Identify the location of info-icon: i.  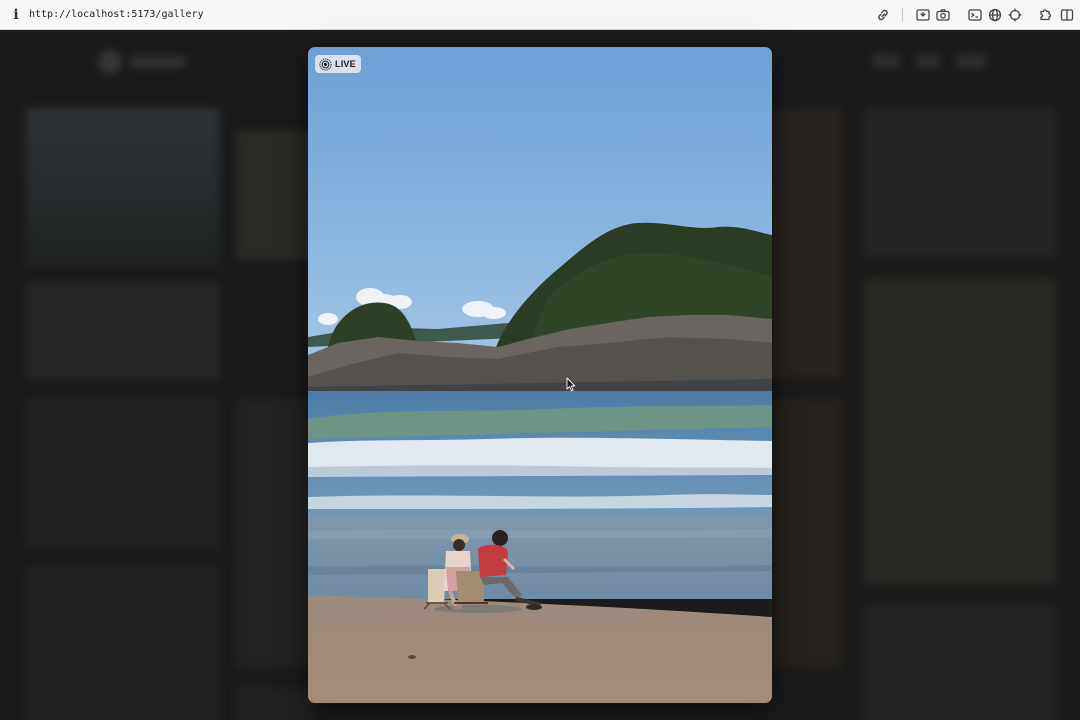
(16, 15).